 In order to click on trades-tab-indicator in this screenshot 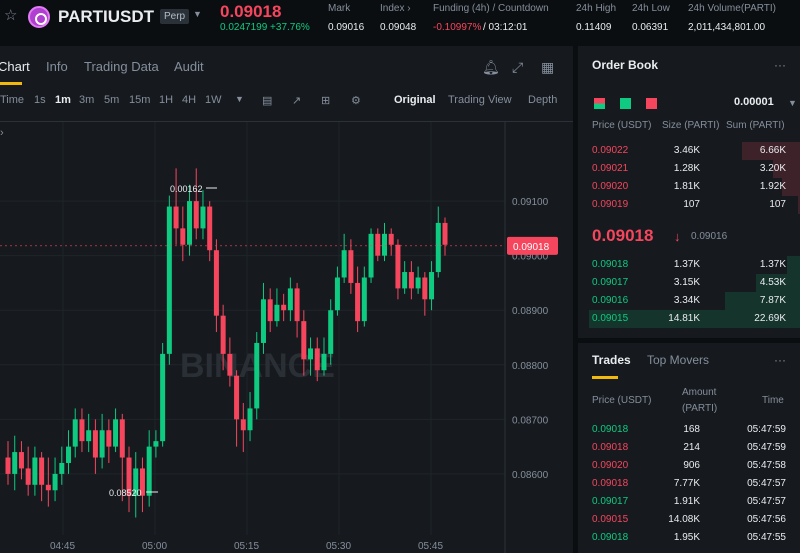, I will do `click(605, 377)`.